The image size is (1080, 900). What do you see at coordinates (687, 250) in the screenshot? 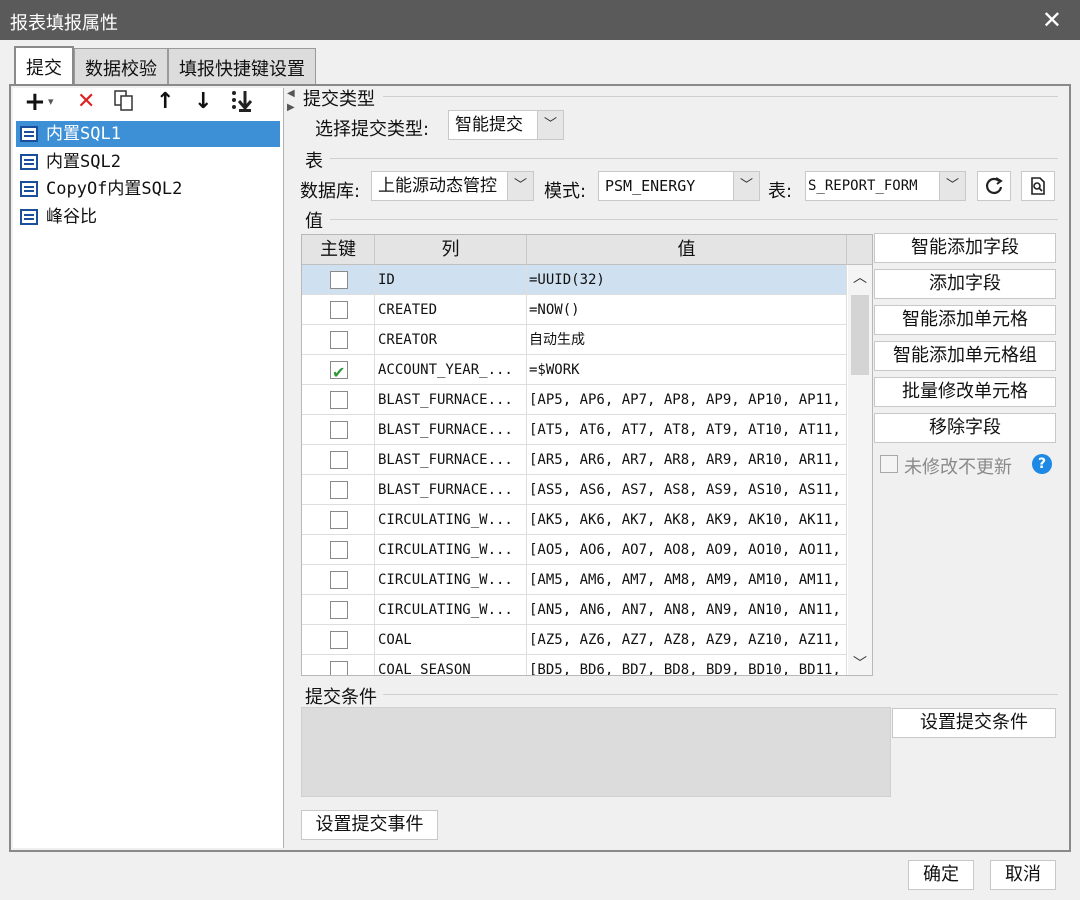
I see `header-value: 值` at bounding box center [687, 250].